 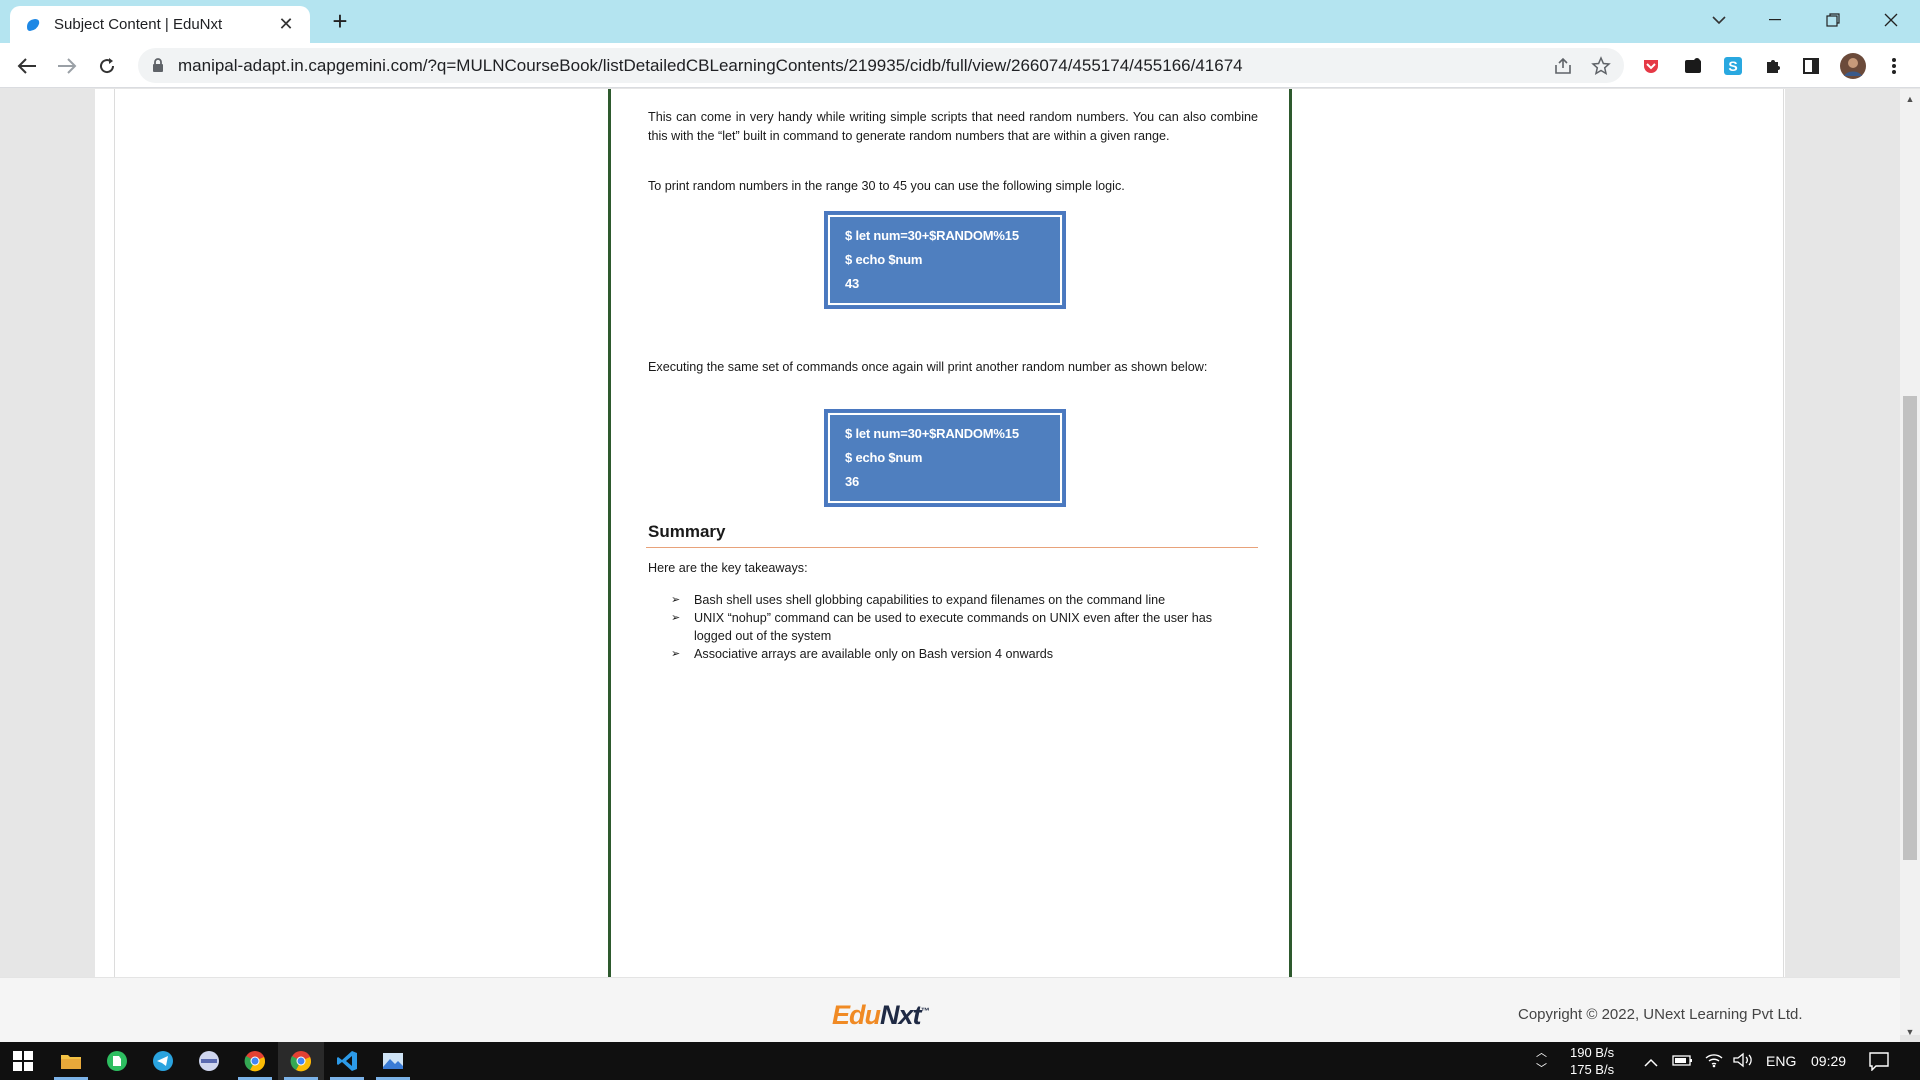 I want to click on summary-heading: Summary, so click(x=687, y=531).